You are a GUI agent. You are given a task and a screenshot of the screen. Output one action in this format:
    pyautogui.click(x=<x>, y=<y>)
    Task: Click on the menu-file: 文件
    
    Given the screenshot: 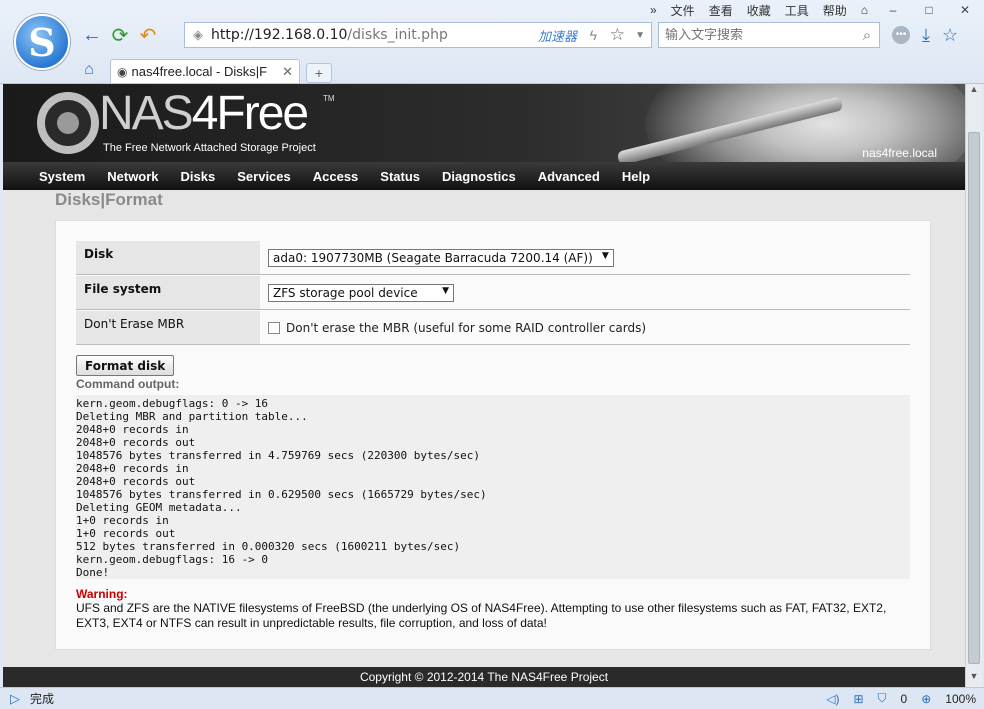 What is the action you would take?
    pyautogui.click(x=683, y=10)
    